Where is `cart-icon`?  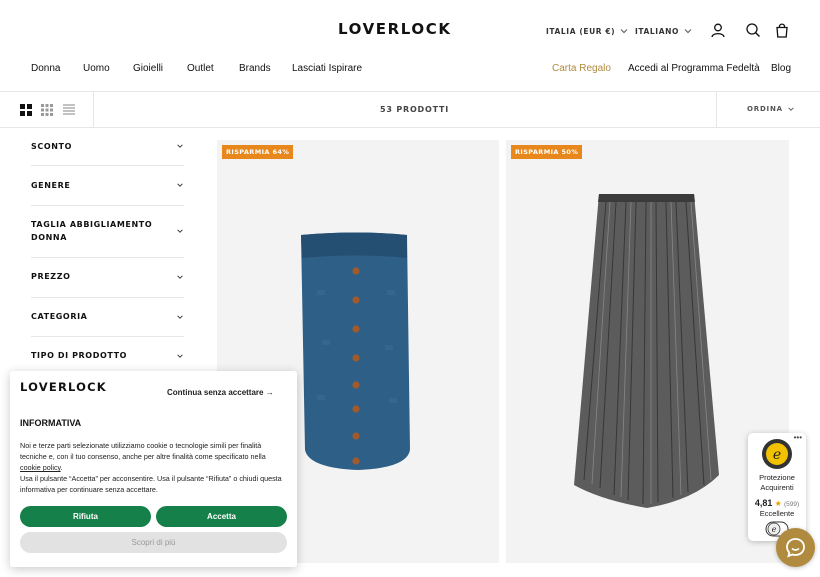 cart-icon is located at coordinates (782, 30).